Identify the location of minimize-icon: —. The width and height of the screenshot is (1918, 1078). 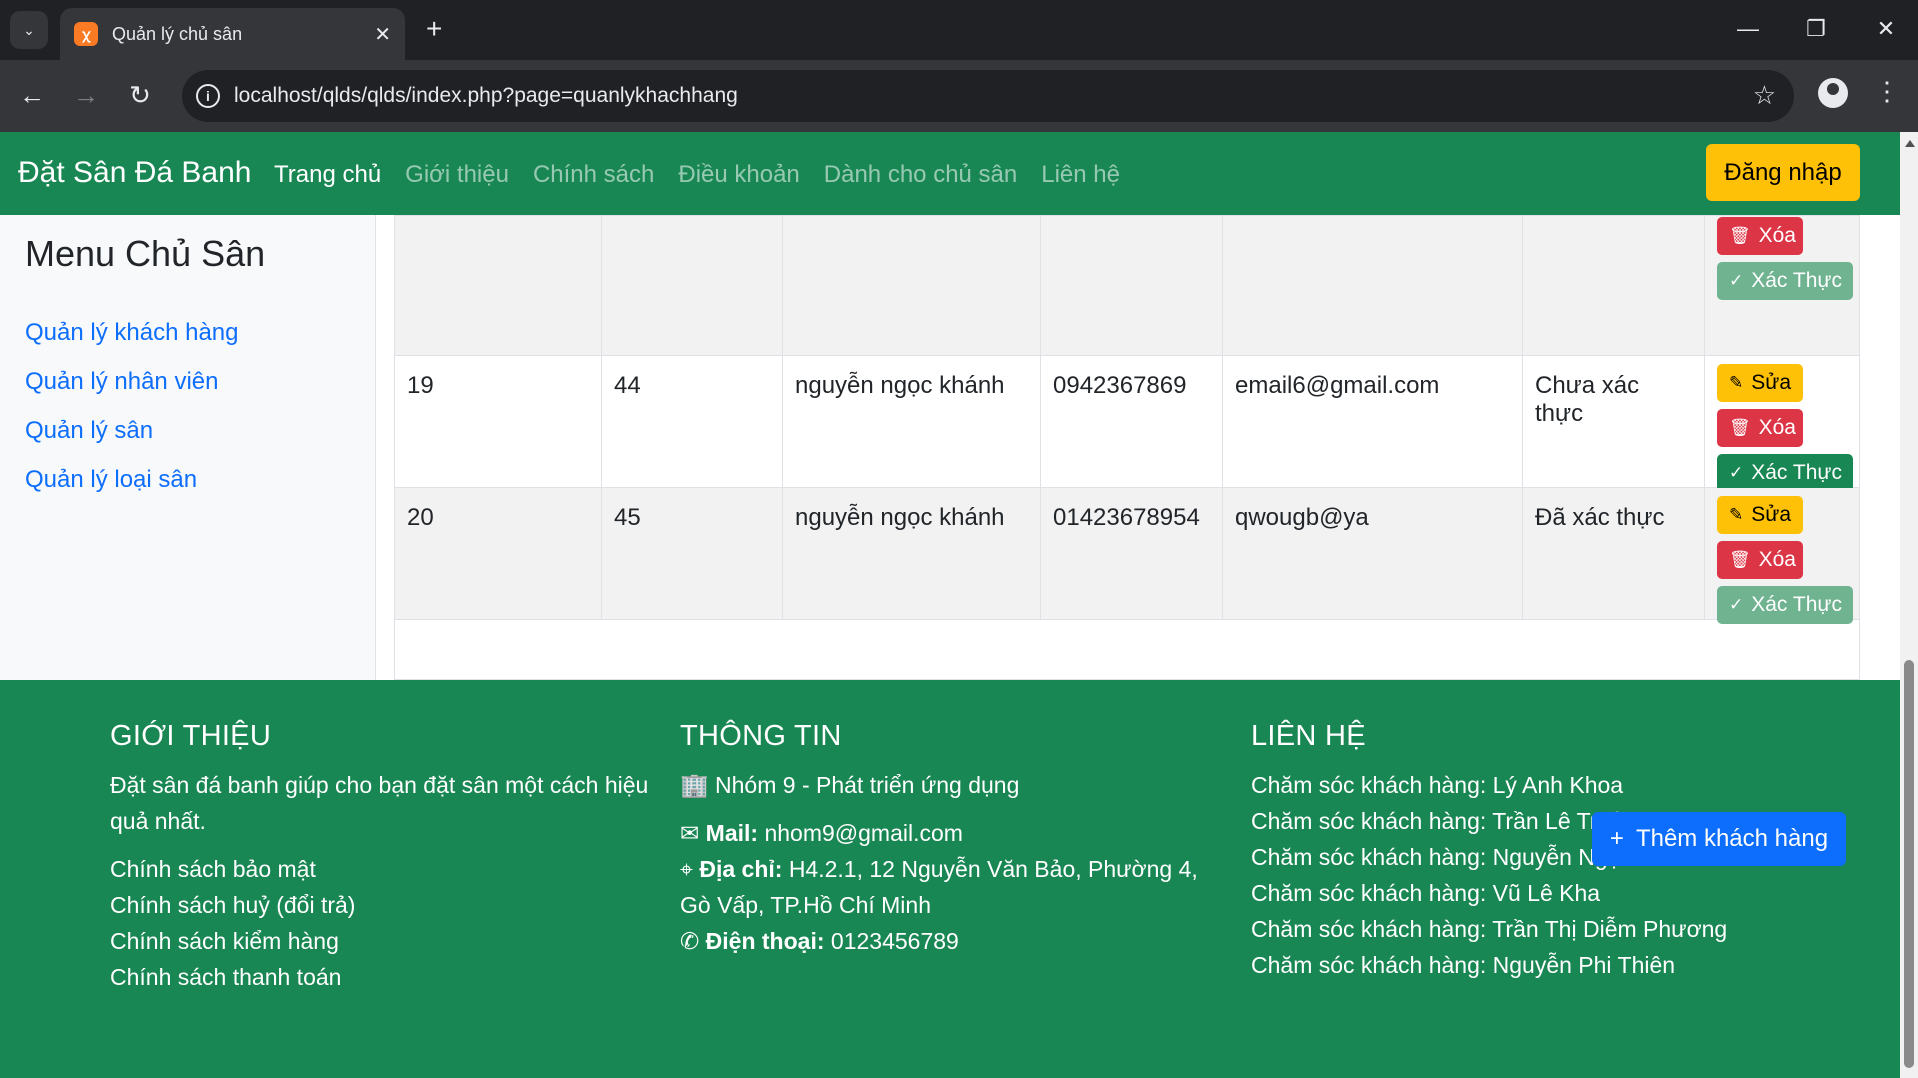
(1748, 29).